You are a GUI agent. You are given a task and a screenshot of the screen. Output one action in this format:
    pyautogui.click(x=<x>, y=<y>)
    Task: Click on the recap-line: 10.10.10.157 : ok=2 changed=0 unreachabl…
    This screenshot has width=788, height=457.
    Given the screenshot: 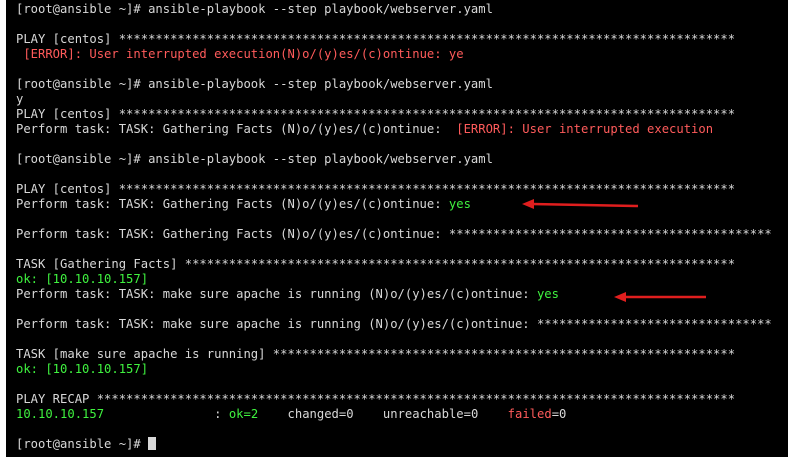 What is the action you would take?
    pyautogui.click(x=402, y=414)
    